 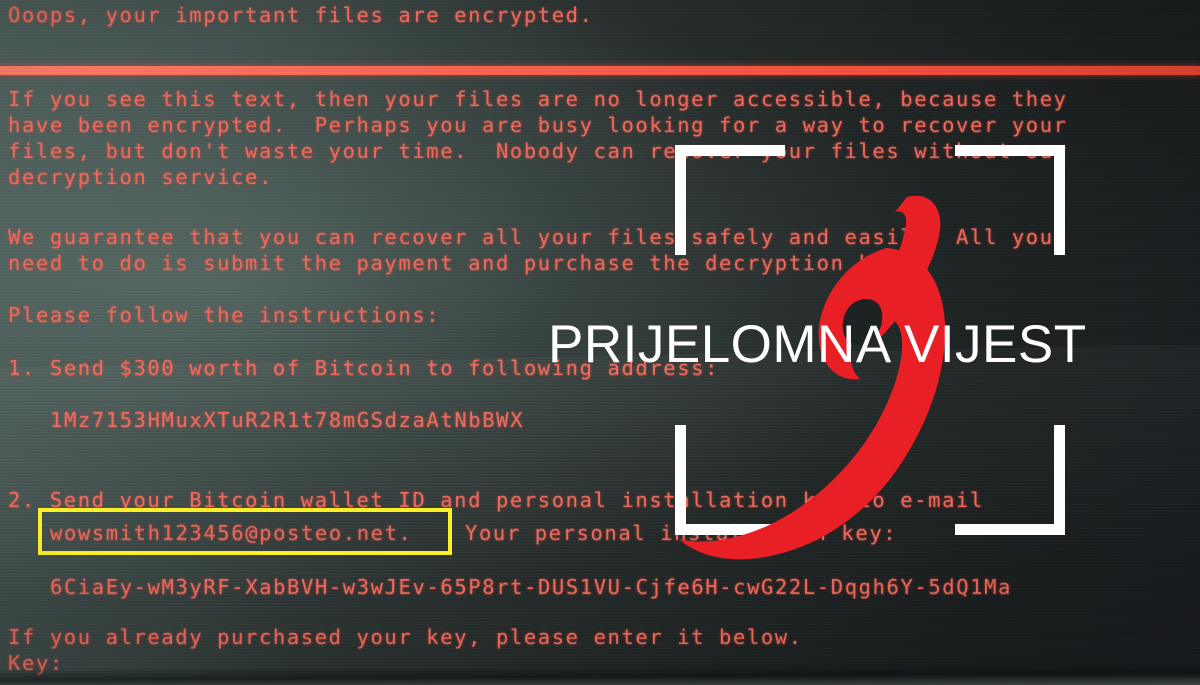 What do you see at coordinates (245, 531) in the screenshot?
I see `email-highlight-box` at bounding box center [245, 531].